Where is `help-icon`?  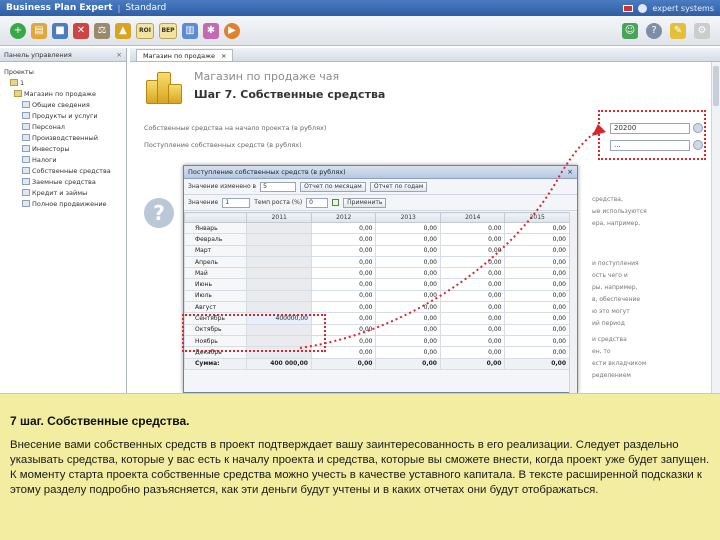 help-icon is located at coordinates (643, 8).